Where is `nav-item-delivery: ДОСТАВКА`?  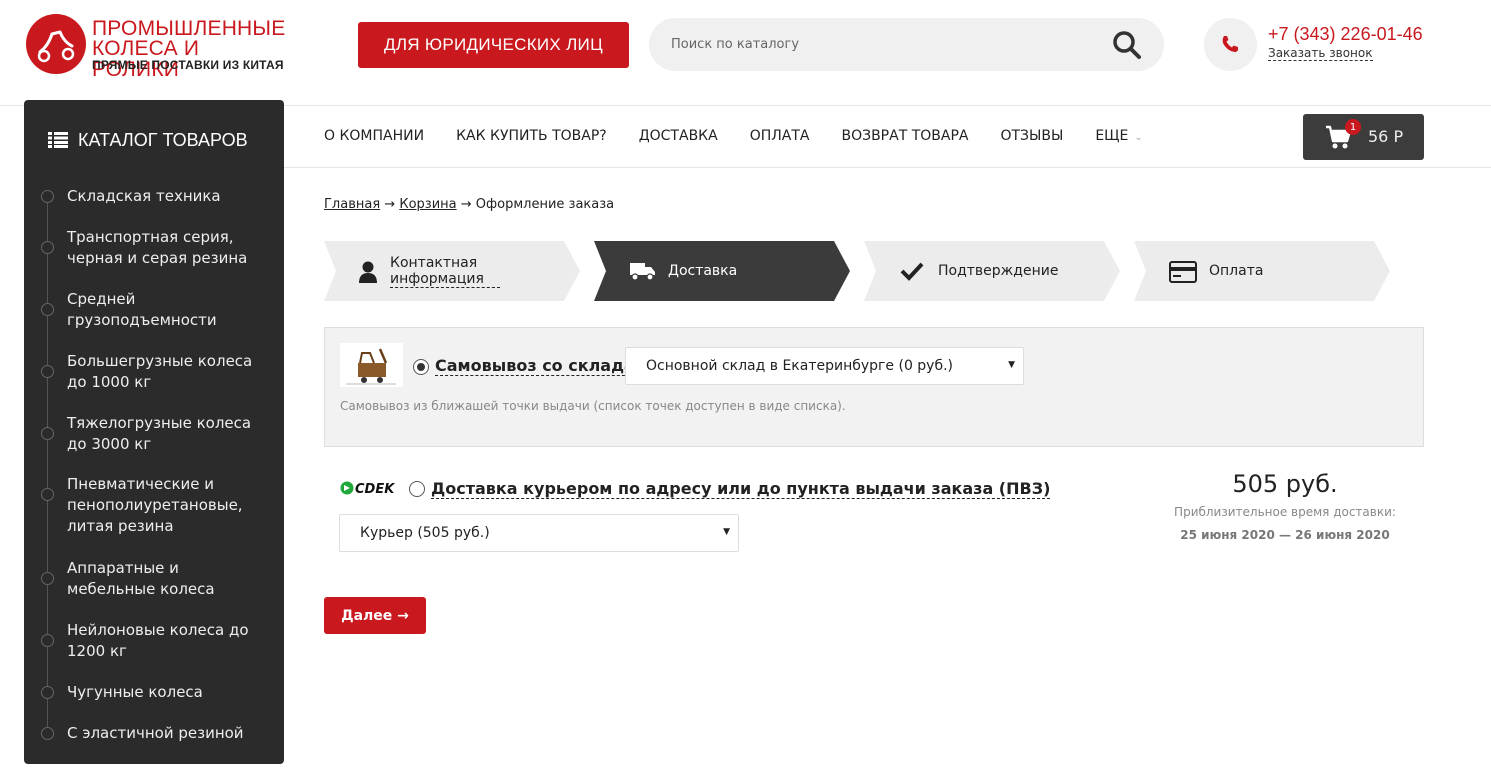 nav-item-delivery: ДОСТАВКА is located at coordinates (678, 138).